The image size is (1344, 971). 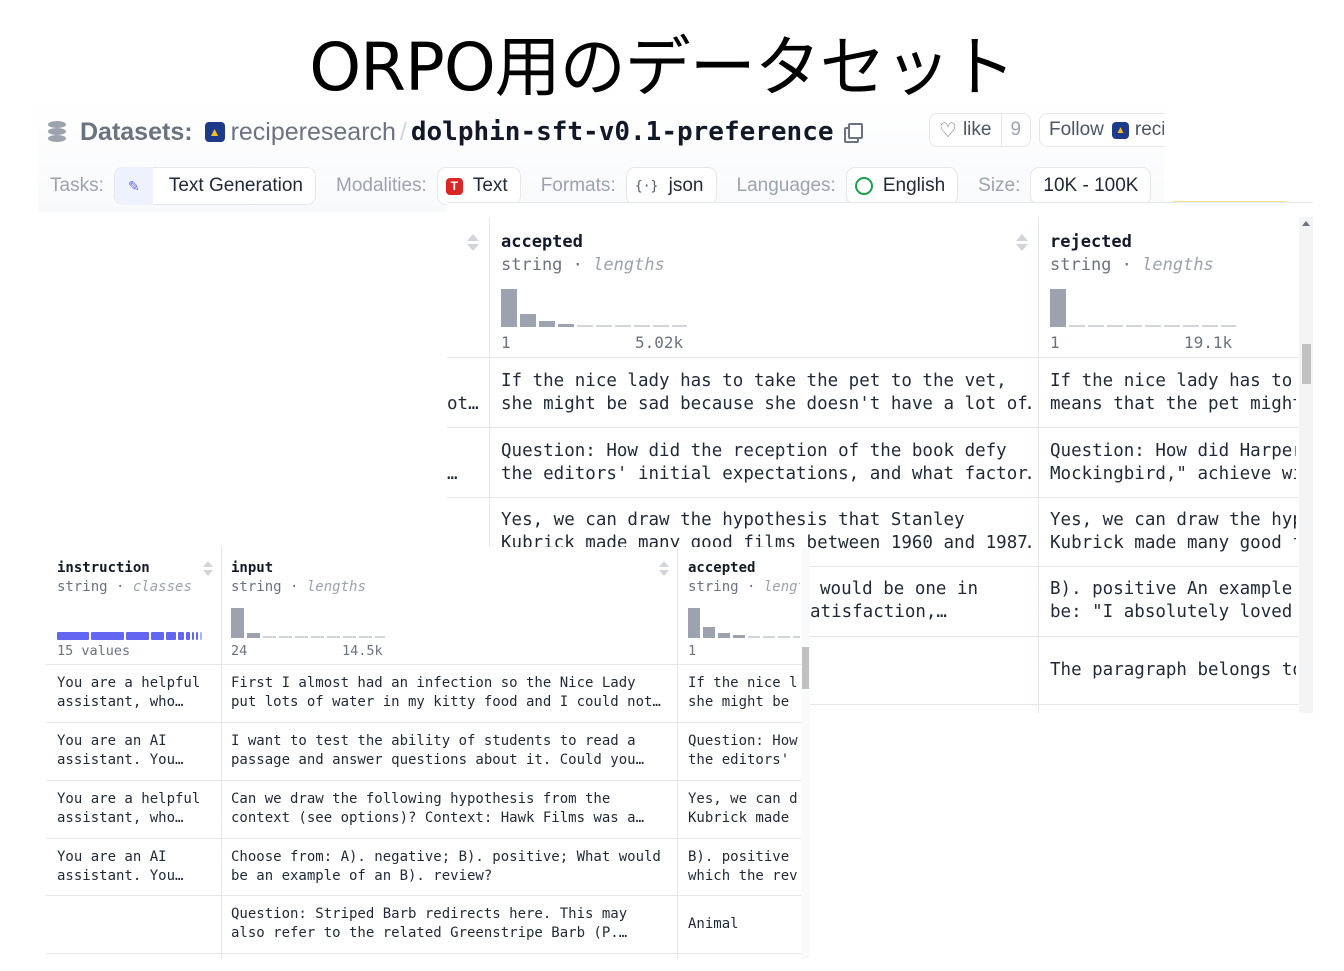 What do you see at coordinates (451, 876) in the screenshot?
I see `table-cell-input: be an example of an B). review?` at bounding box center [451, 876].